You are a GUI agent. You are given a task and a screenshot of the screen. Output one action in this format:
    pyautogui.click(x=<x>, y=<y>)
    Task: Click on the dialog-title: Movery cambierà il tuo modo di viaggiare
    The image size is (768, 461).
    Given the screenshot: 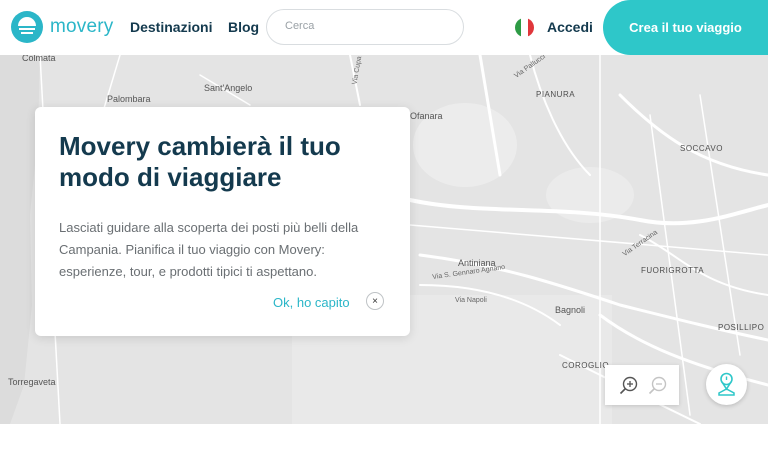 What is the action you would take?
    pyautogui.click(x=200, y=161)
    